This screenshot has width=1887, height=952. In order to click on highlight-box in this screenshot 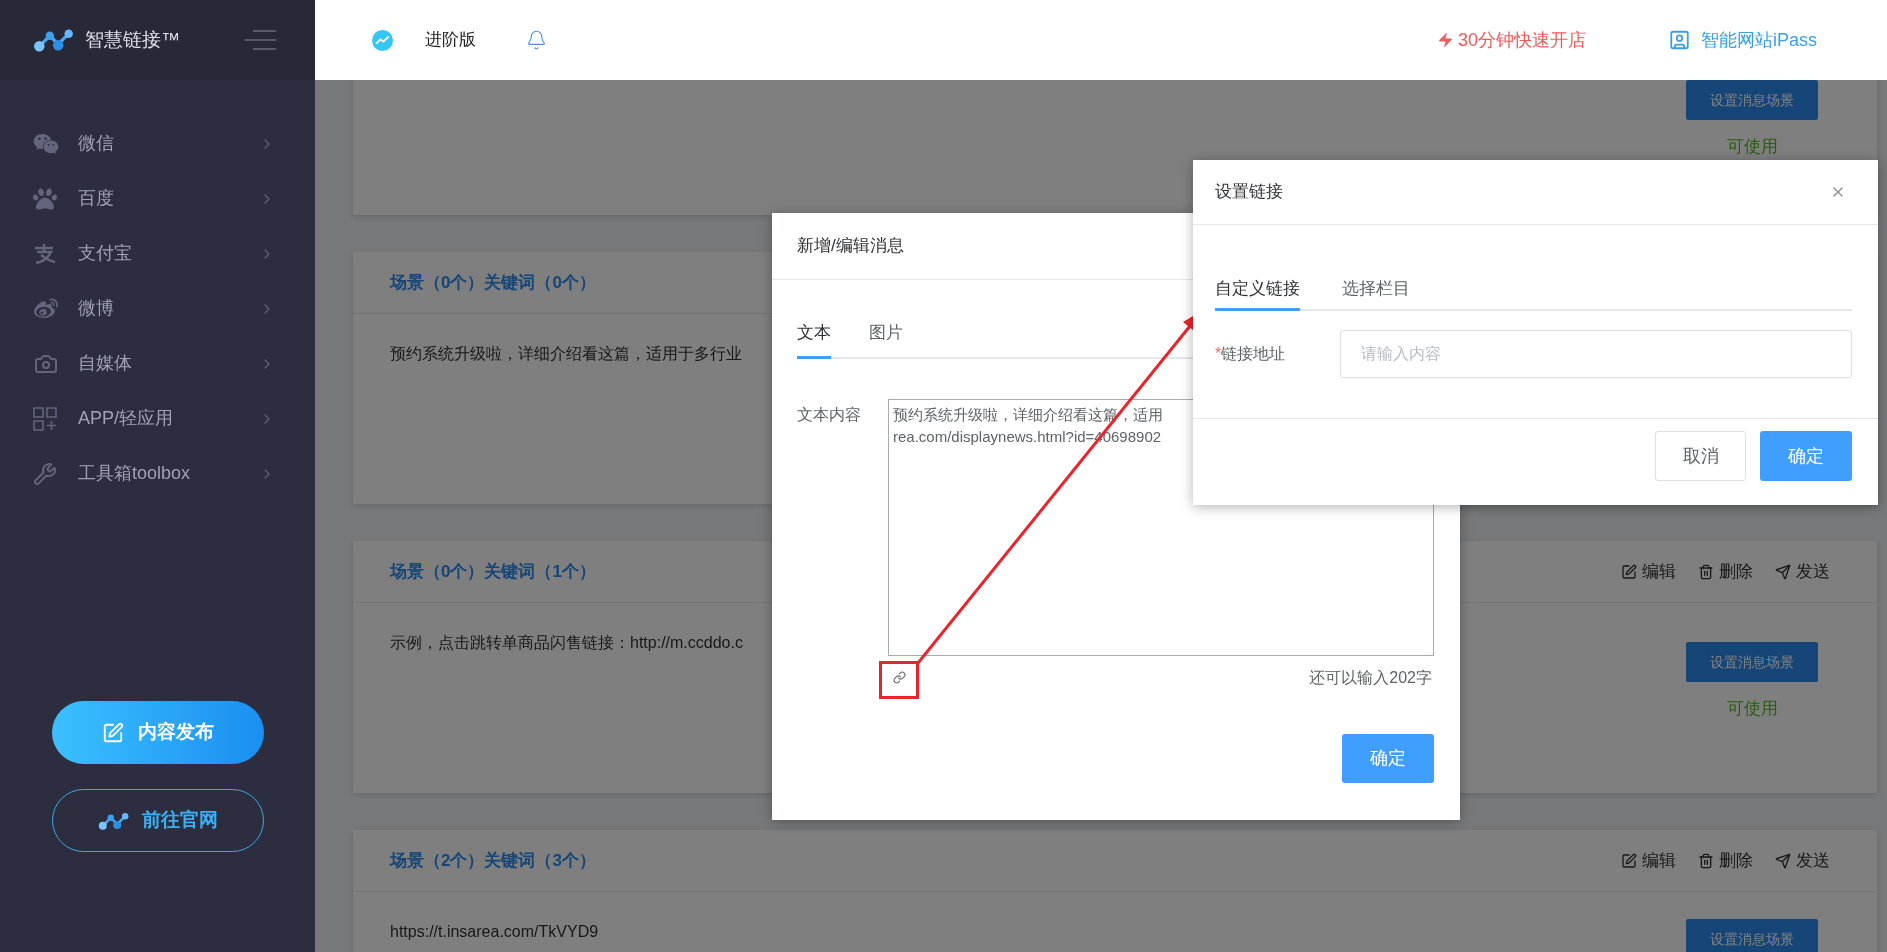, I will do `click(899, 680)`.